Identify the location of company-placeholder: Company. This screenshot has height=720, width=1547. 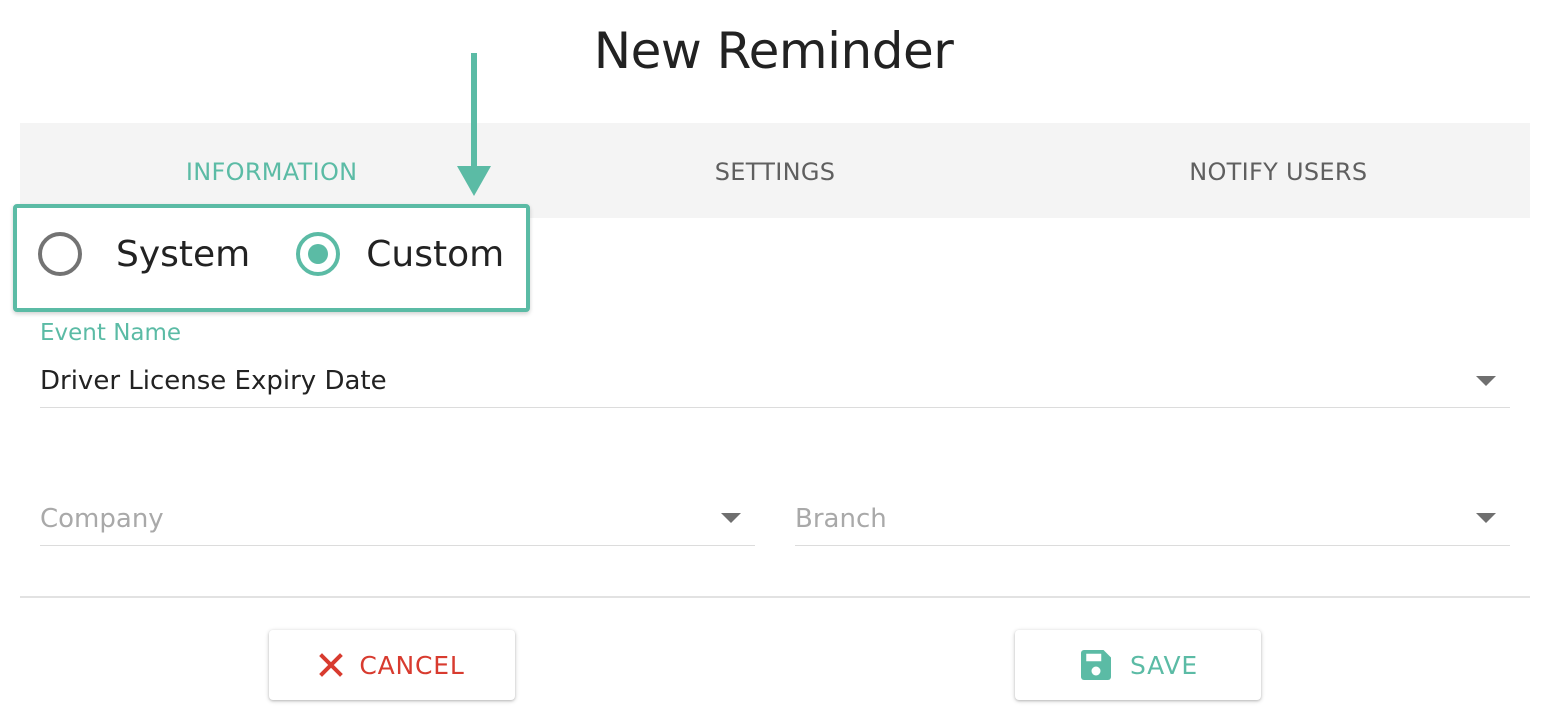
(102, 519).